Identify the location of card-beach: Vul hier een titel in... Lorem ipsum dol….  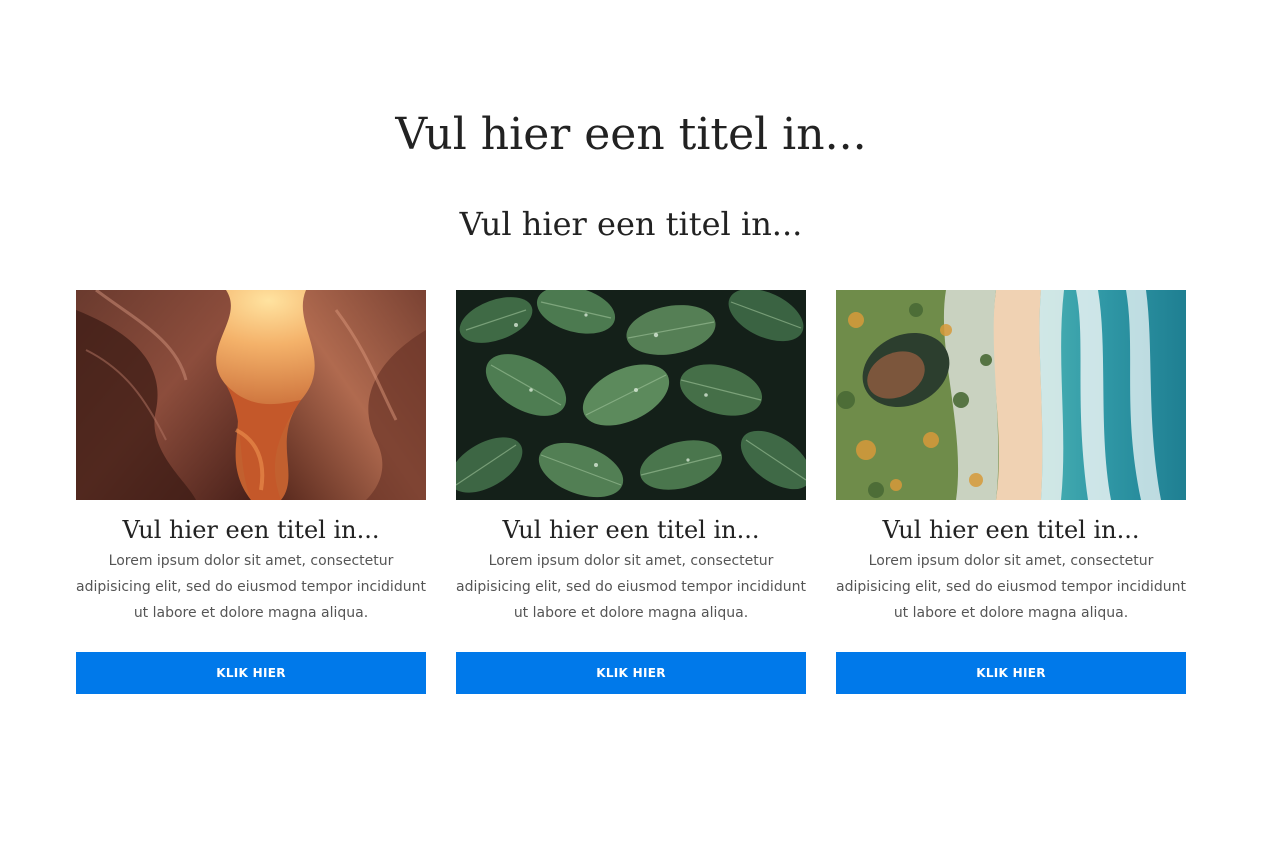
(1011, 492).